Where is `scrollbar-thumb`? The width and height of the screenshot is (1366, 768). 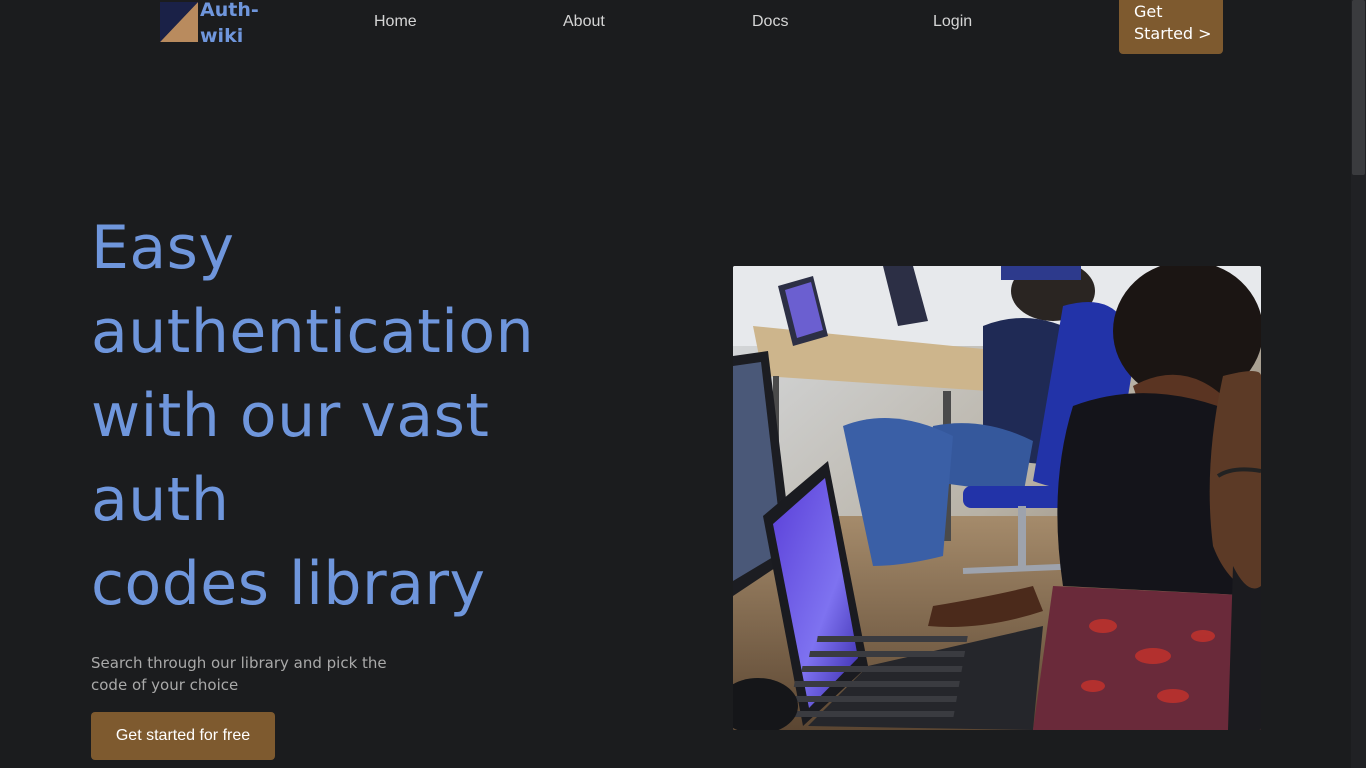 scrollbar-thumb is located at coordinates (1358, 87).